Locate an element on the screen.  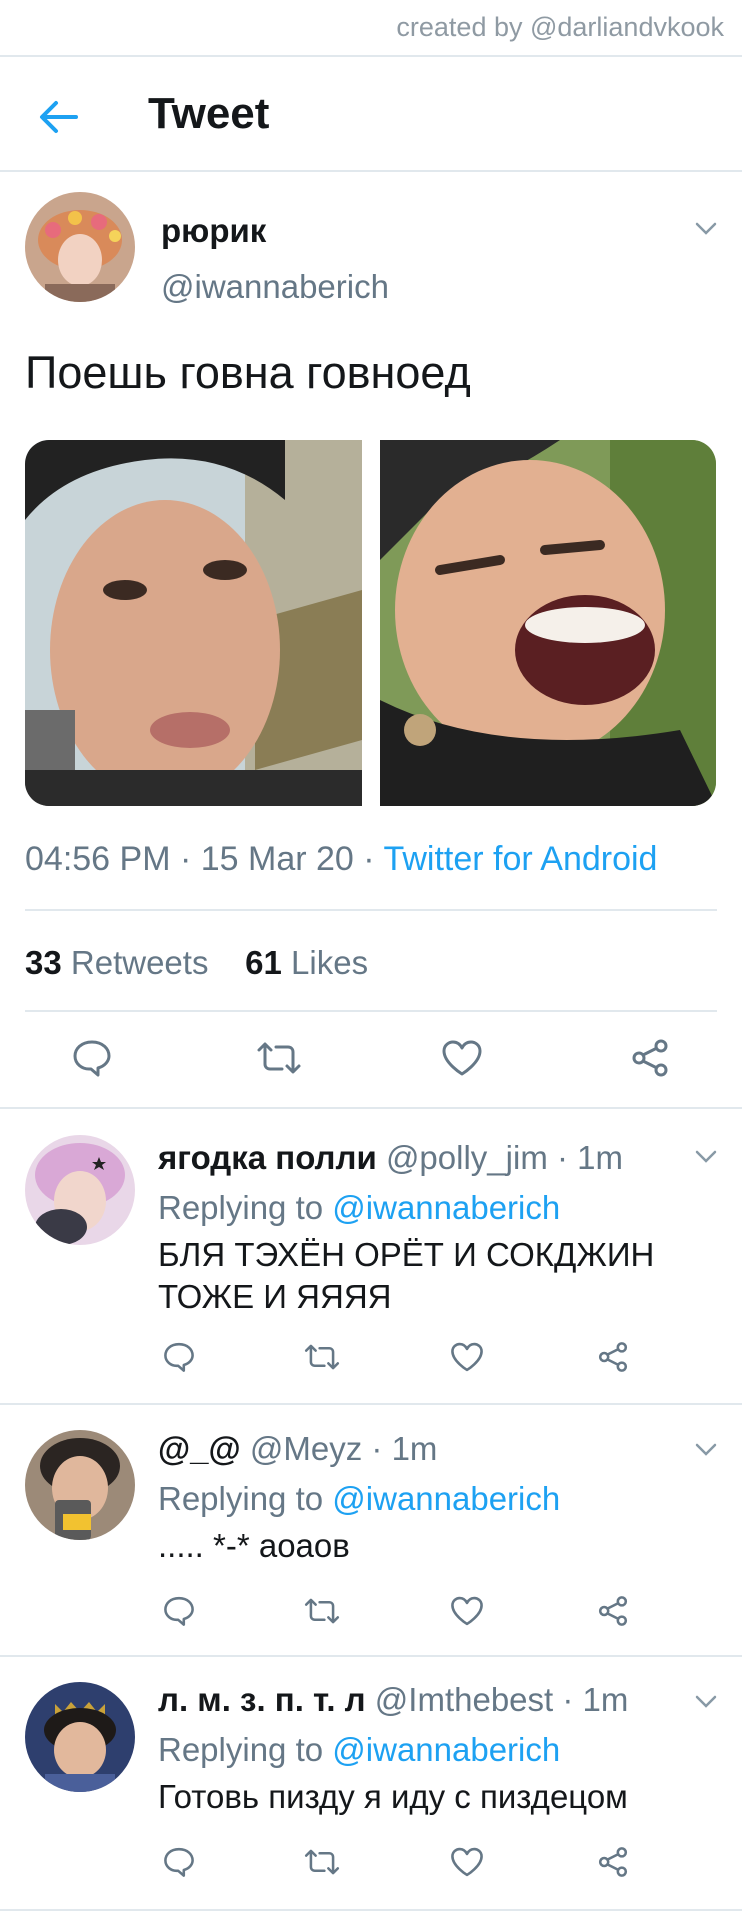
reply-text: БЛЯ ТЭХЁН ОРЁТ И СОКДЖИН ТОЖЕ И ЯЯЯЯ is located at coordinates (406, 1275).